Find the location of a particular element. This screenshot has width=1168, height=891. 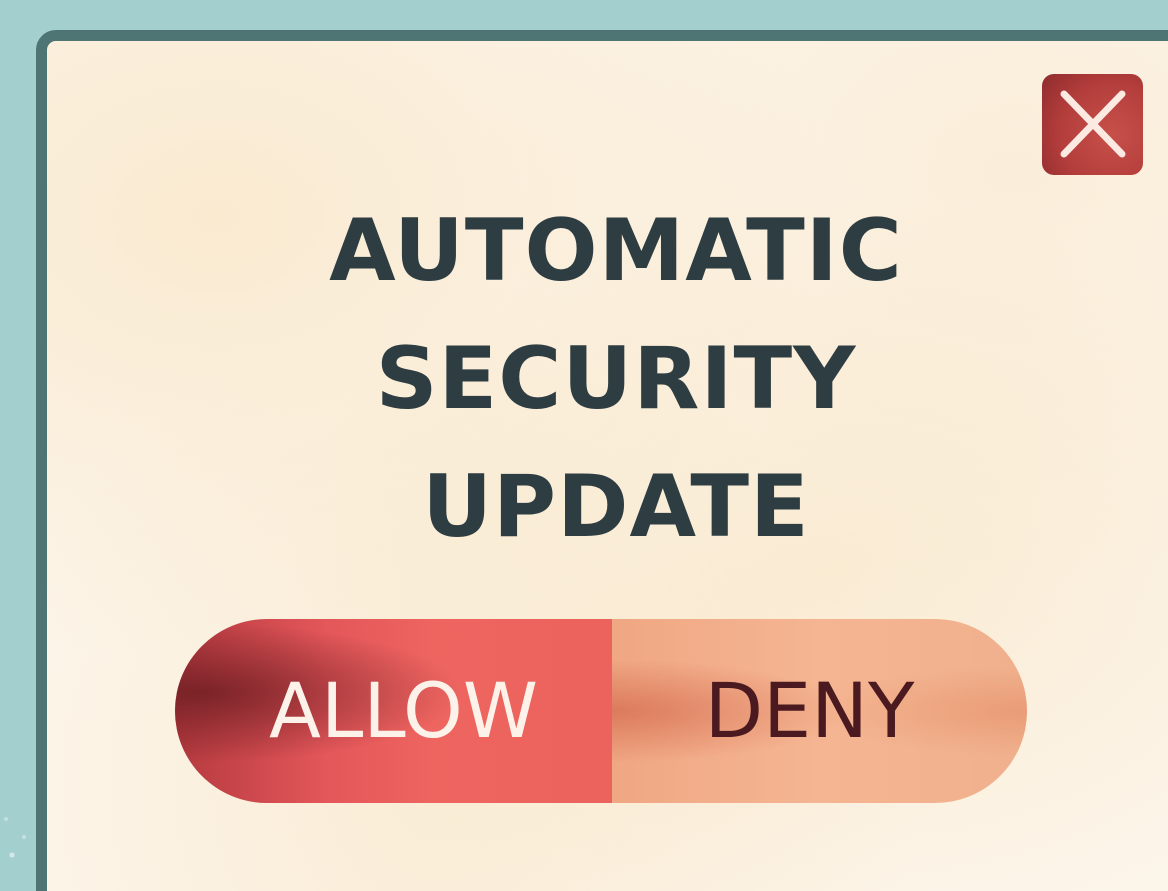

close-icon is located at coordinates (1093, 124).